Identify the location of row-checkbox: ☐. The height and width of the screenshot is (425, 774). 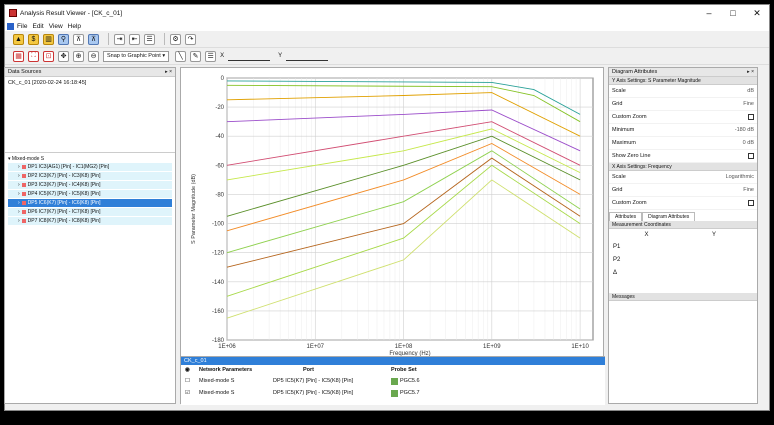
(192, 381).